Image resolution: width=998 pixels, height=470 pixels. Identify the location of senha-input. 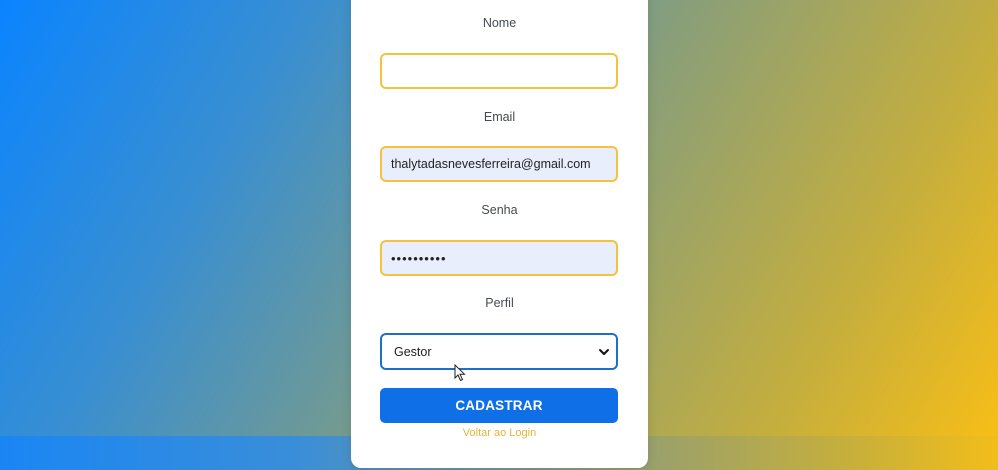
(499, 258).